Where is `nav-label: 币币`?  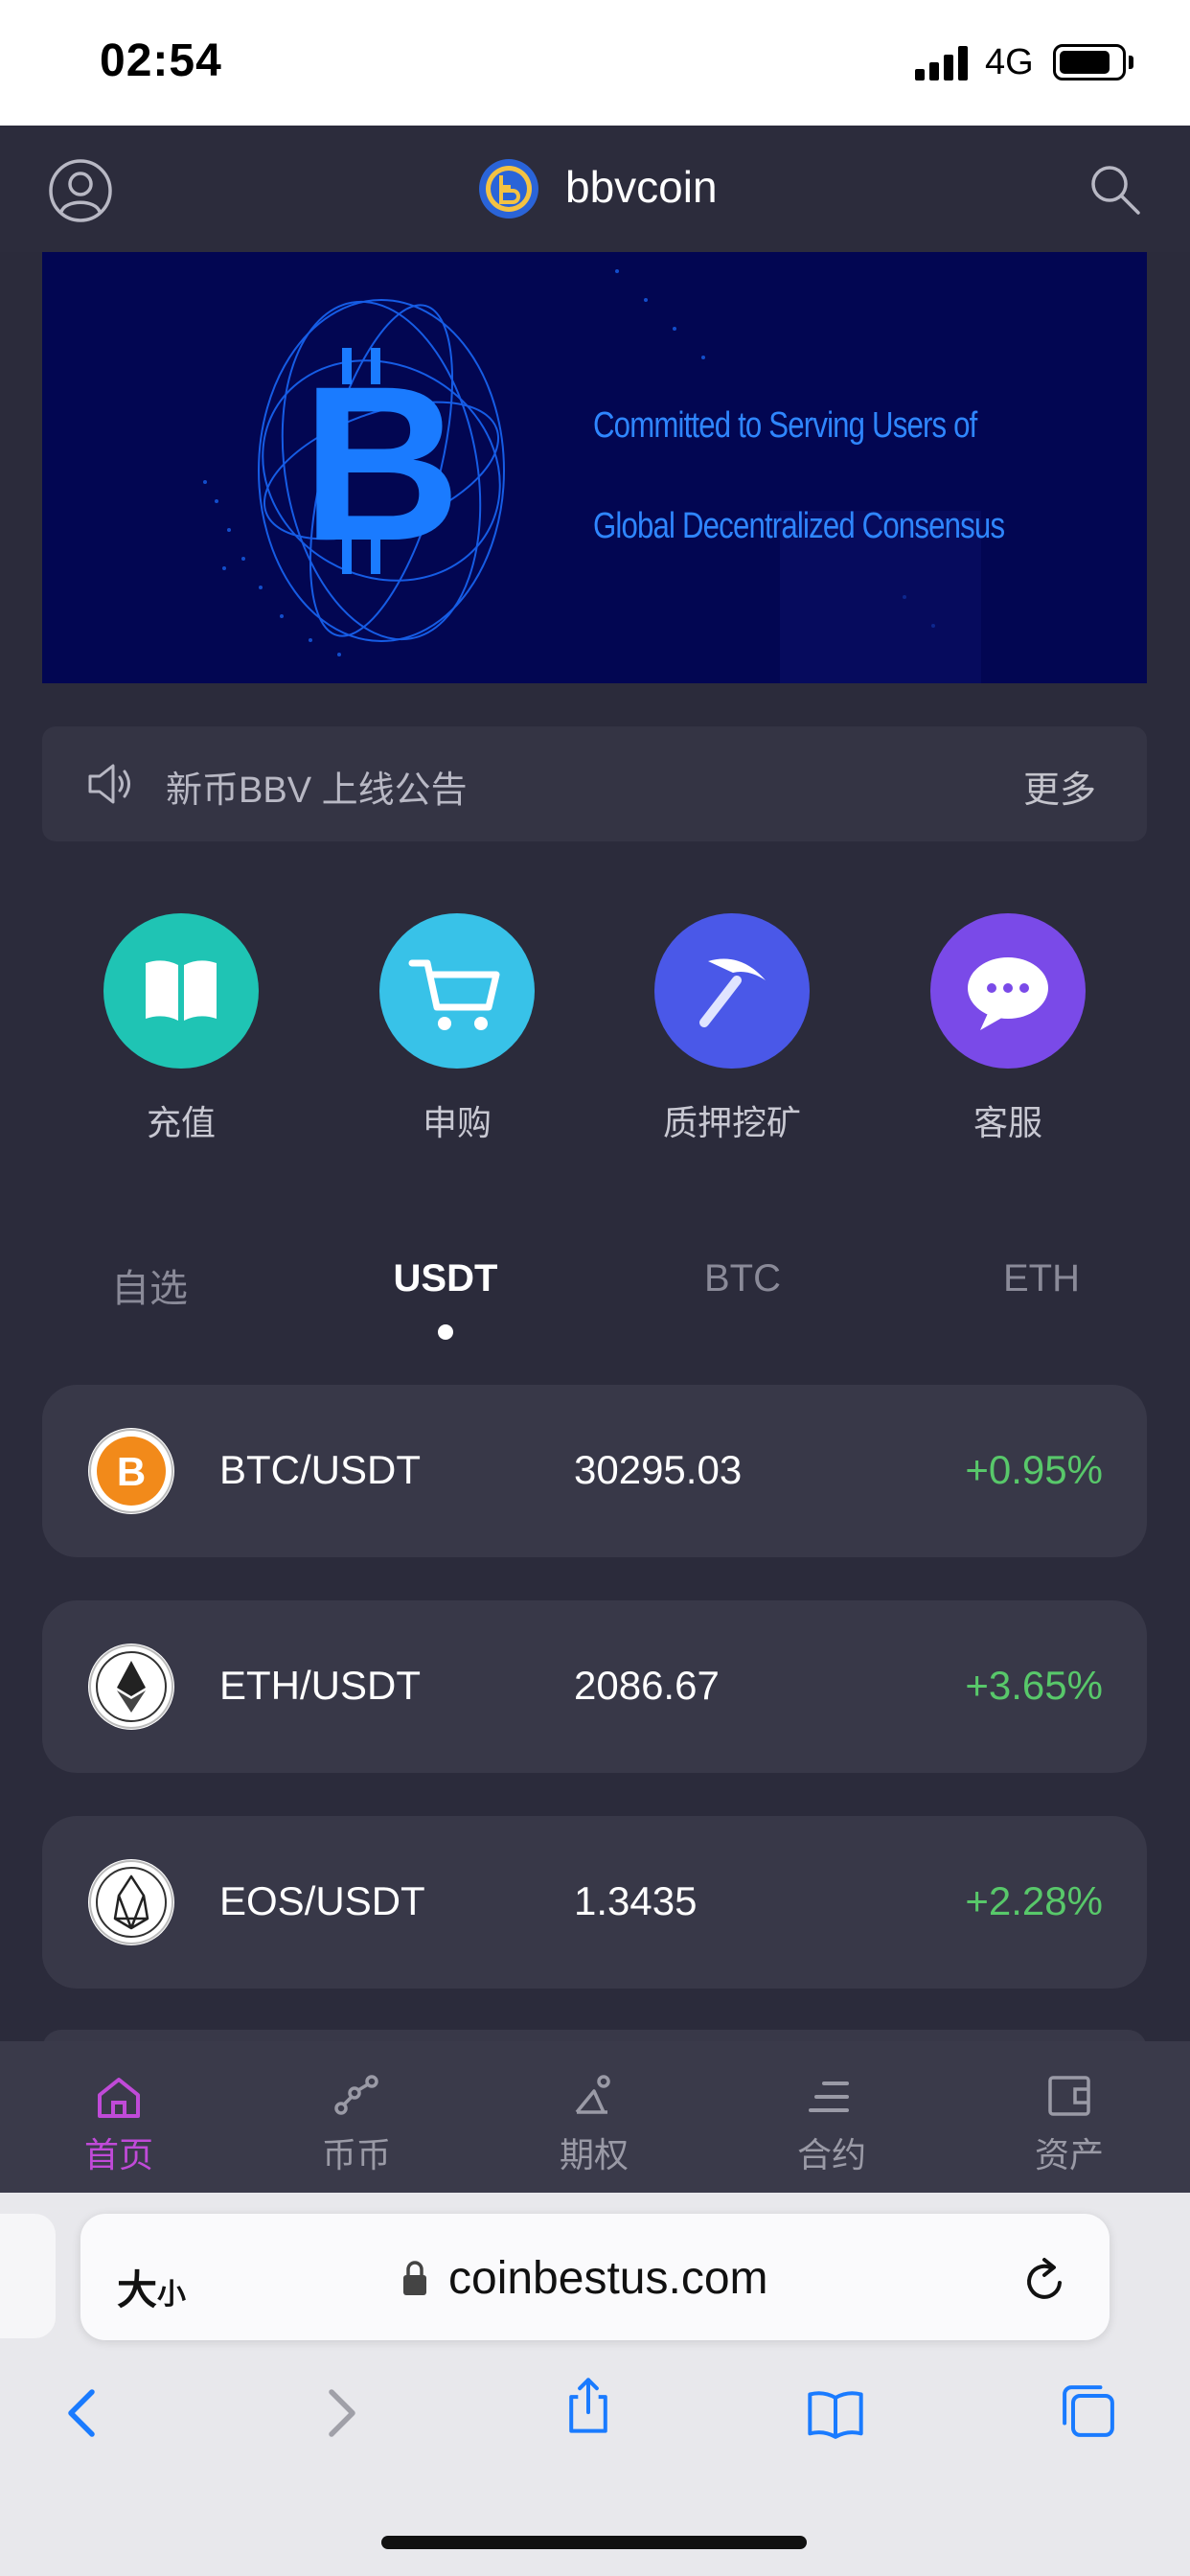
nav-label: 币币 is located at coordinates (356, 2154).